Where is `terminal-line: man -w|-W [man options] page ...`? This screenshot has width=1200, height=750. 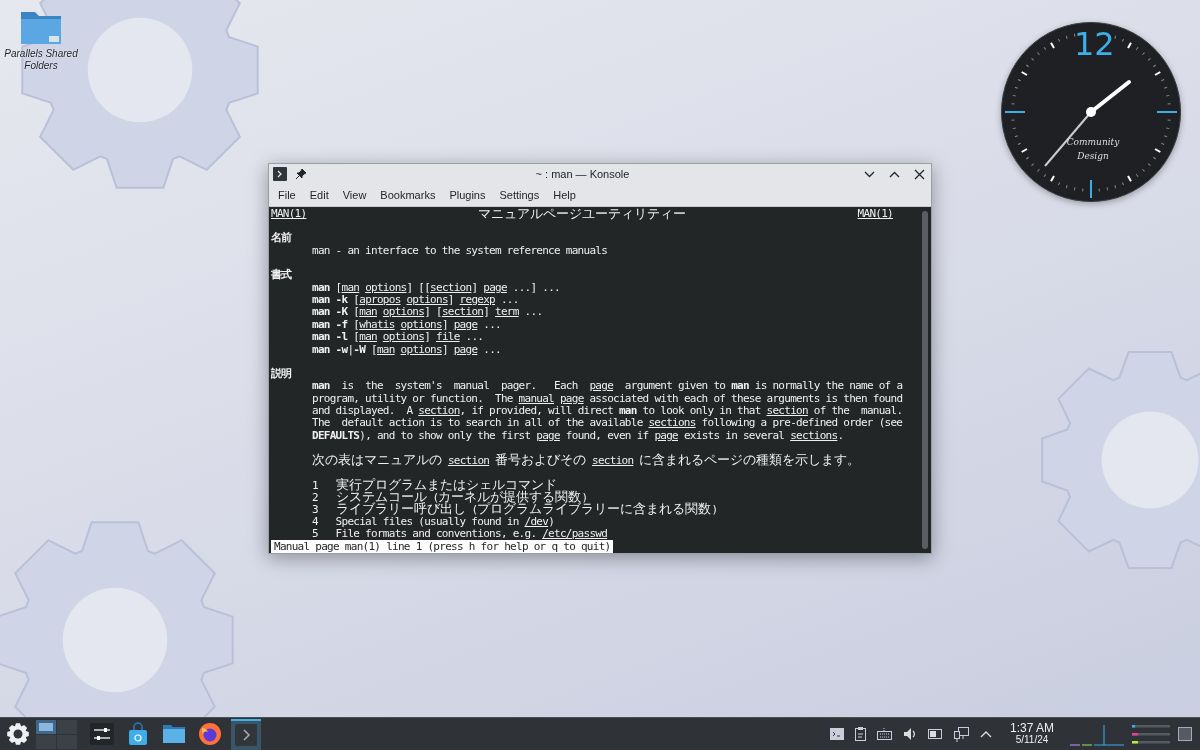
terminal-line: man -w|-W [man options] page ... is located at coordinates (406, 349).